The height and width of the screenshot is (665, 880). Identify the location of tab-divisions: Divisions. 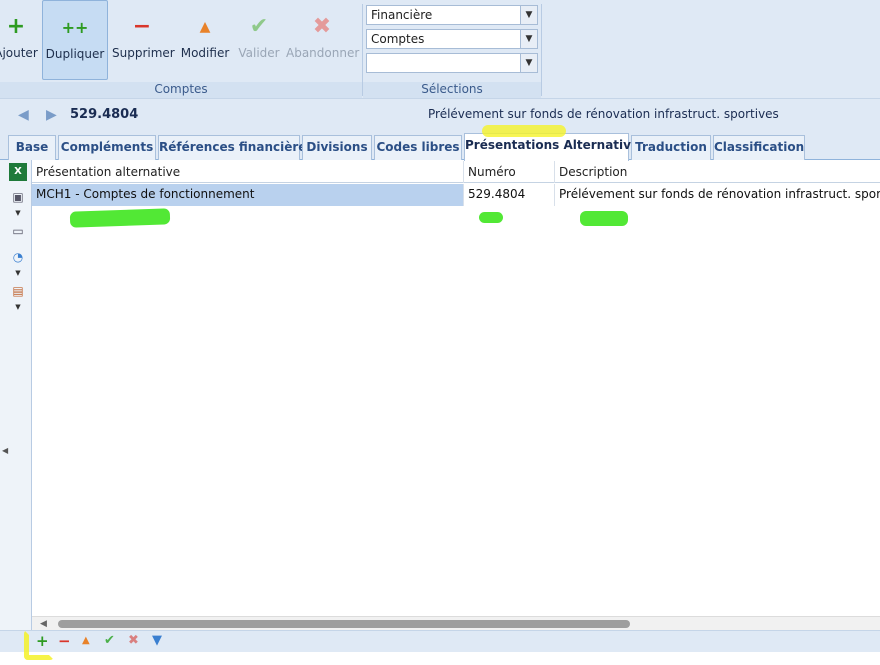
(337, 147).